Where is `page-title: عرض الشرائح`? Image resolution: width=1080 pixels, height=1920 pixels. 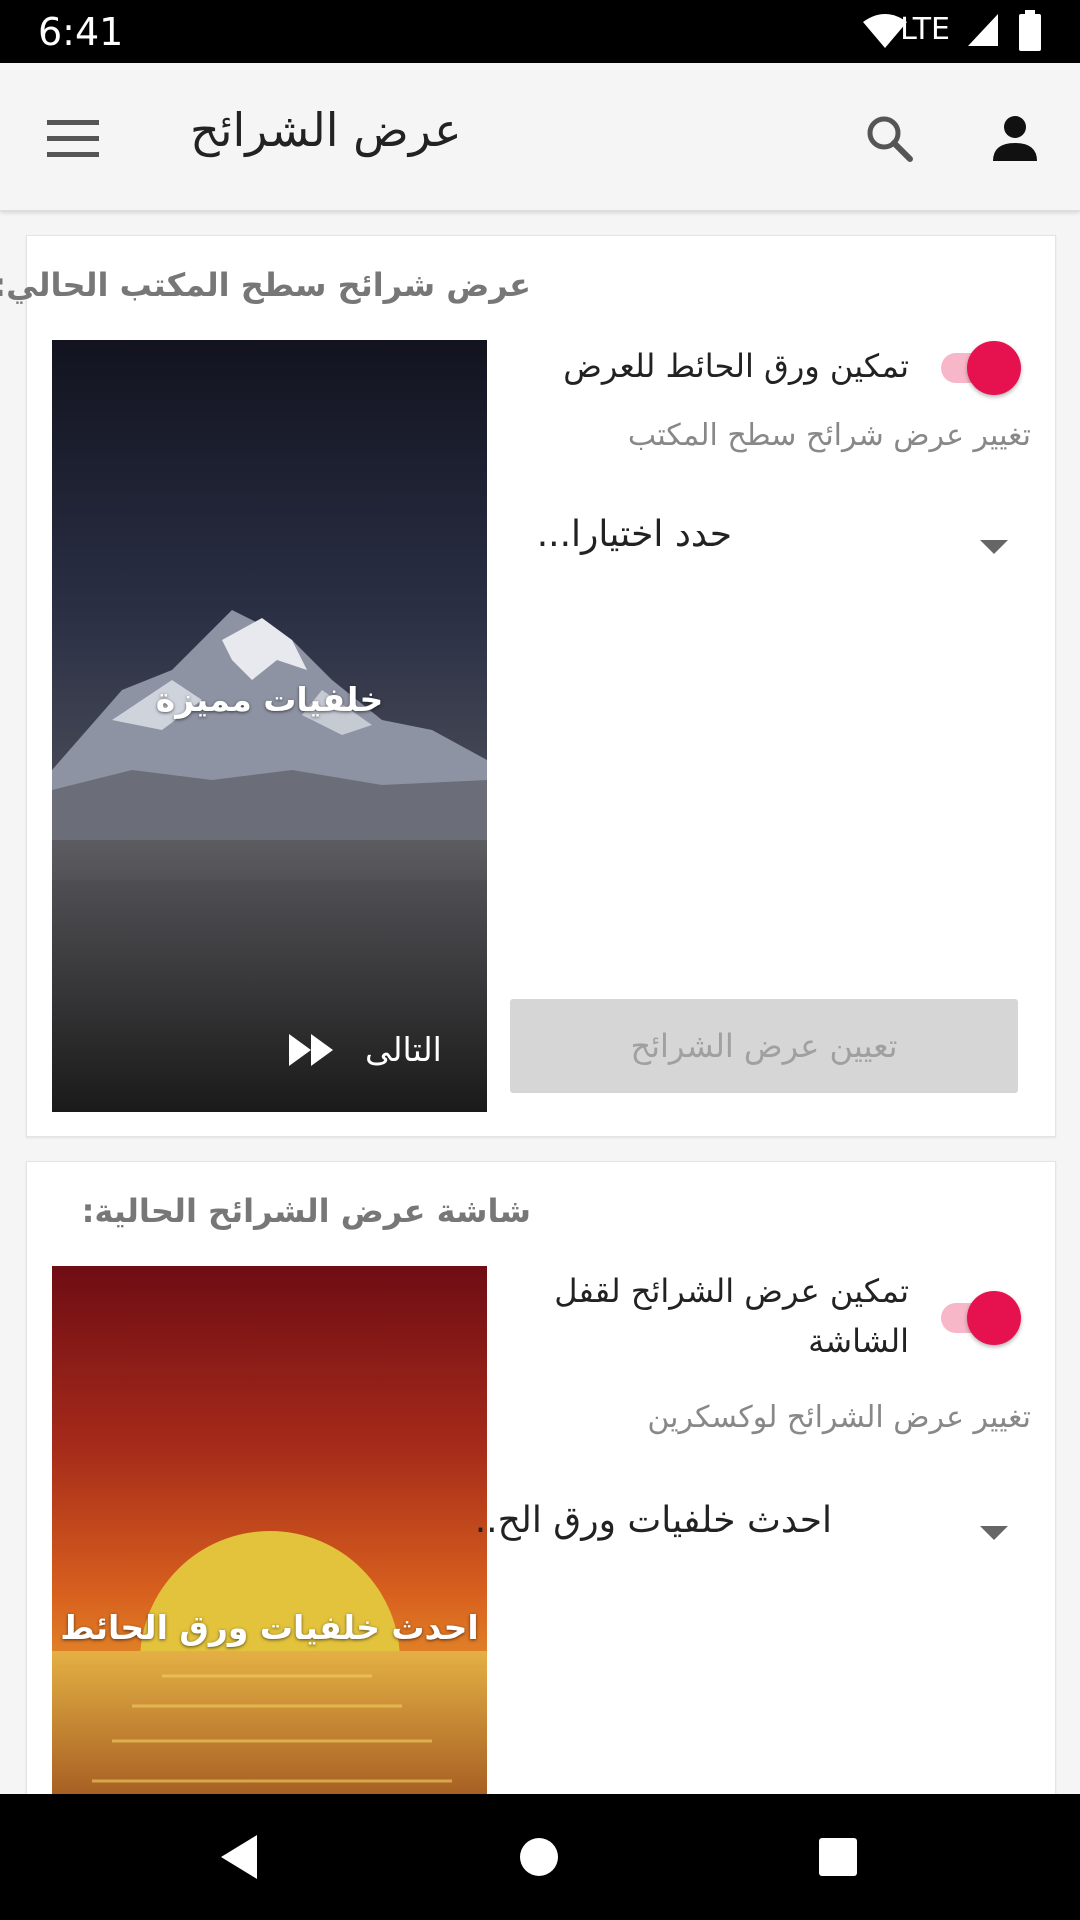
page-title: عرض الشرائح is located at coordinates (326, 130).